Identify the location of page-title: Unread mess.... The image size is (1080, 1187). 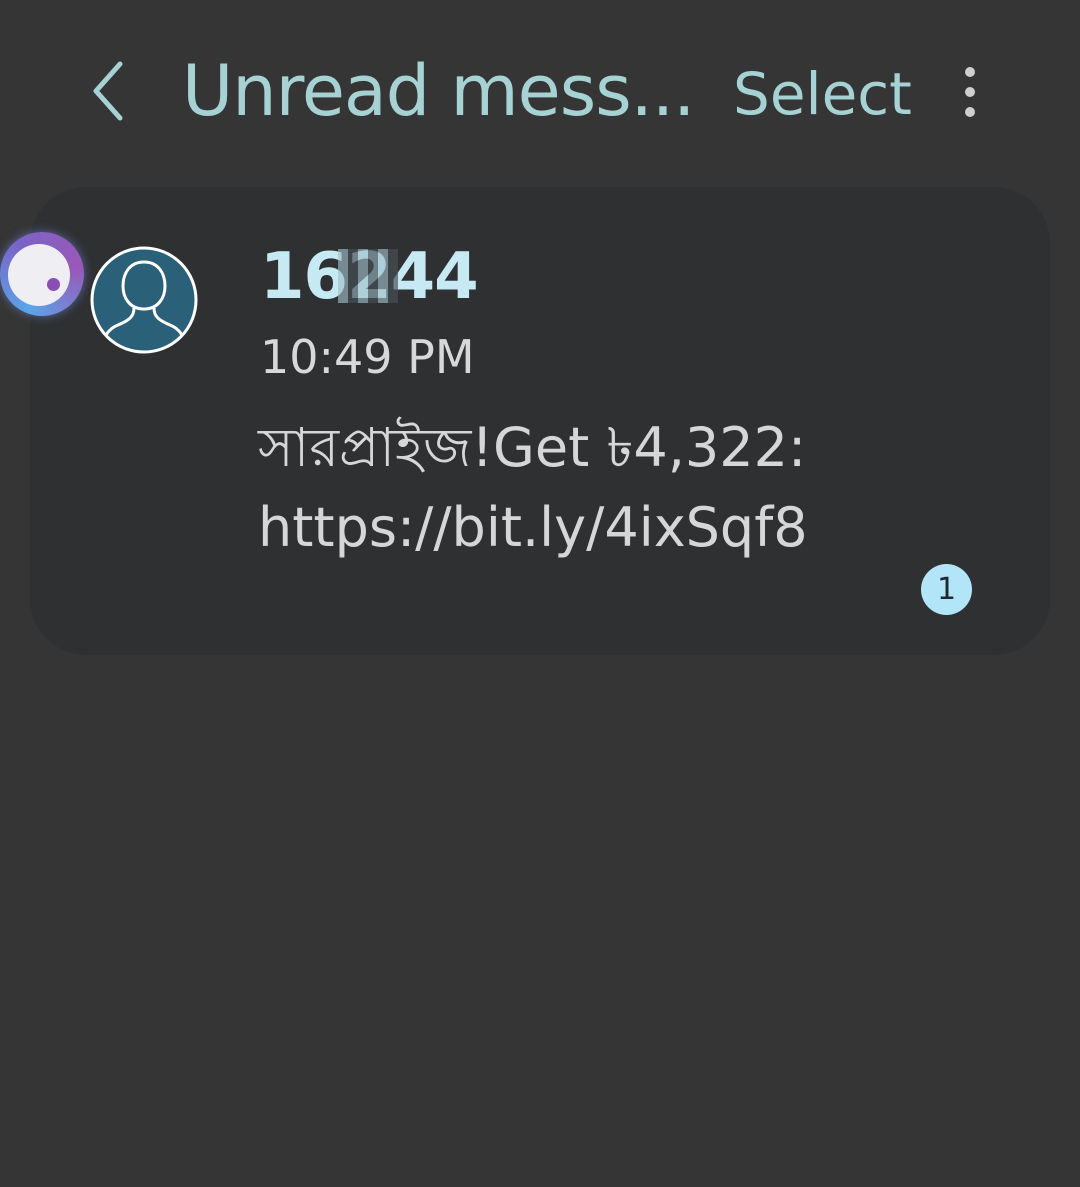
(438, 91).